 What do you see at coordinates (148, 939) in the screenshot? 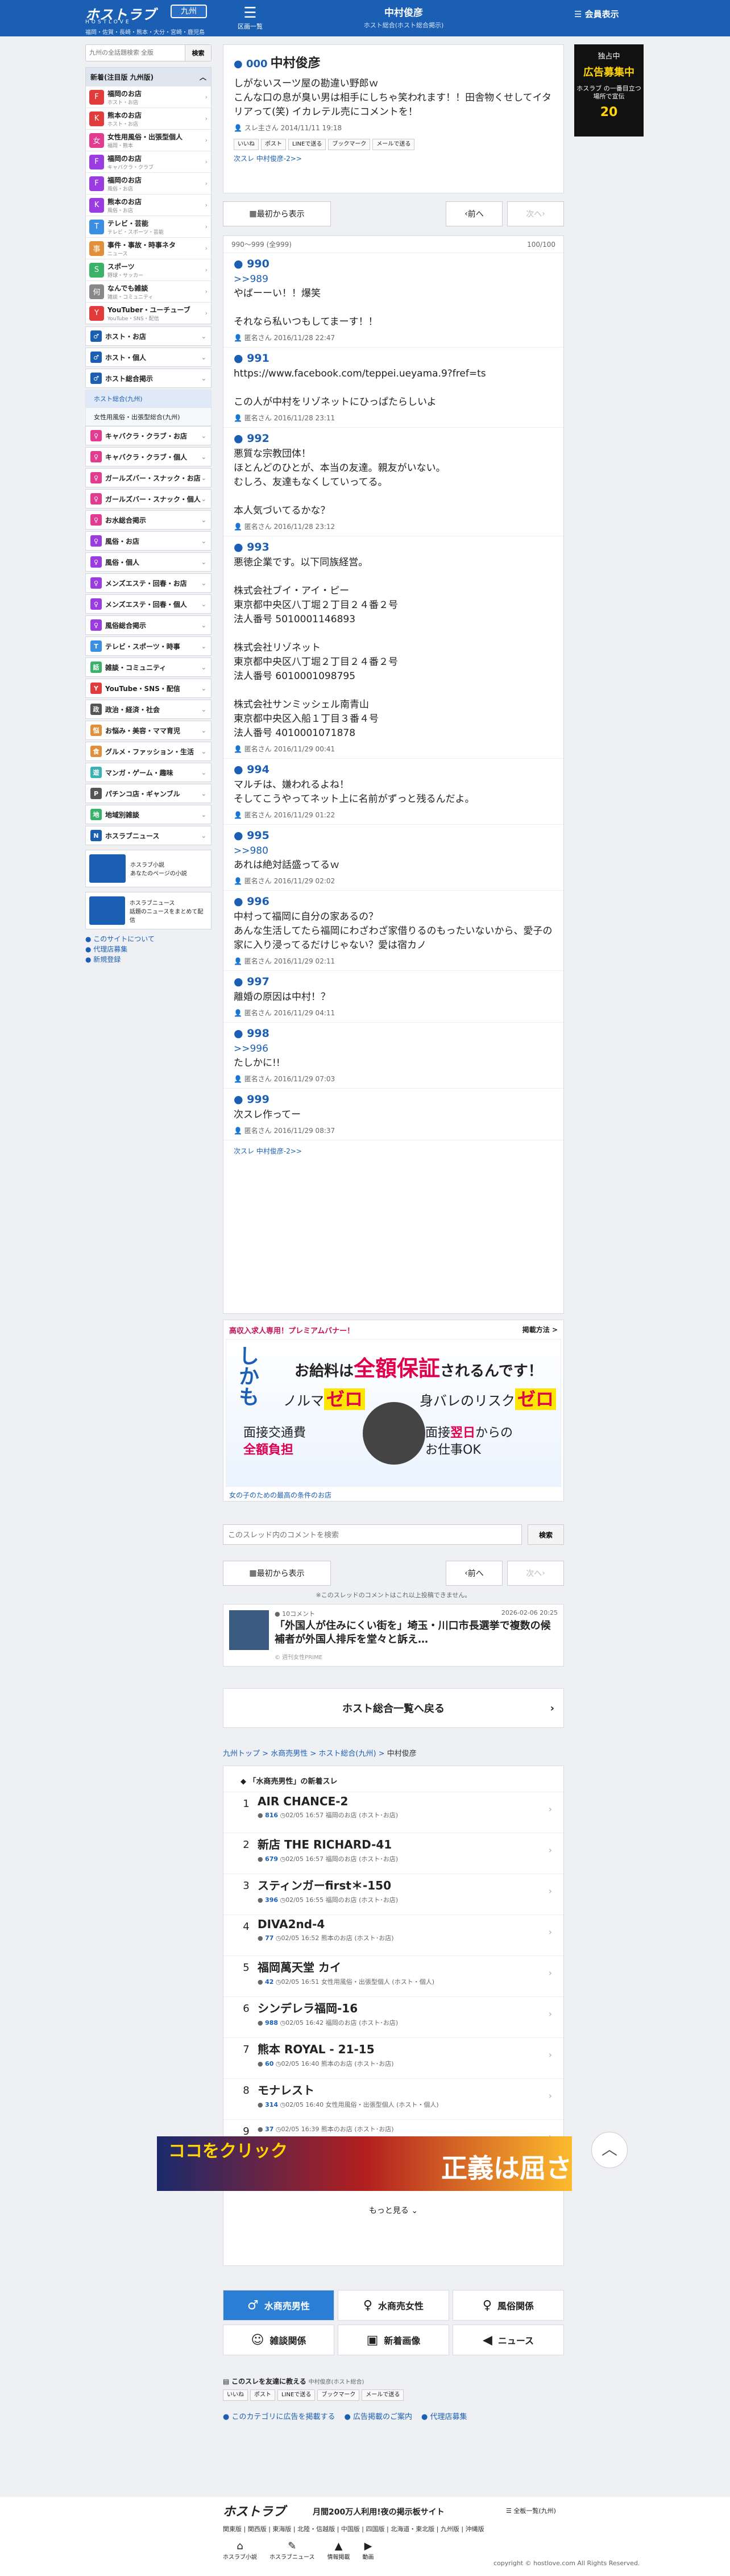
I see `sidebar-link: ● このサイトについて` at bounding box center [148, 939].